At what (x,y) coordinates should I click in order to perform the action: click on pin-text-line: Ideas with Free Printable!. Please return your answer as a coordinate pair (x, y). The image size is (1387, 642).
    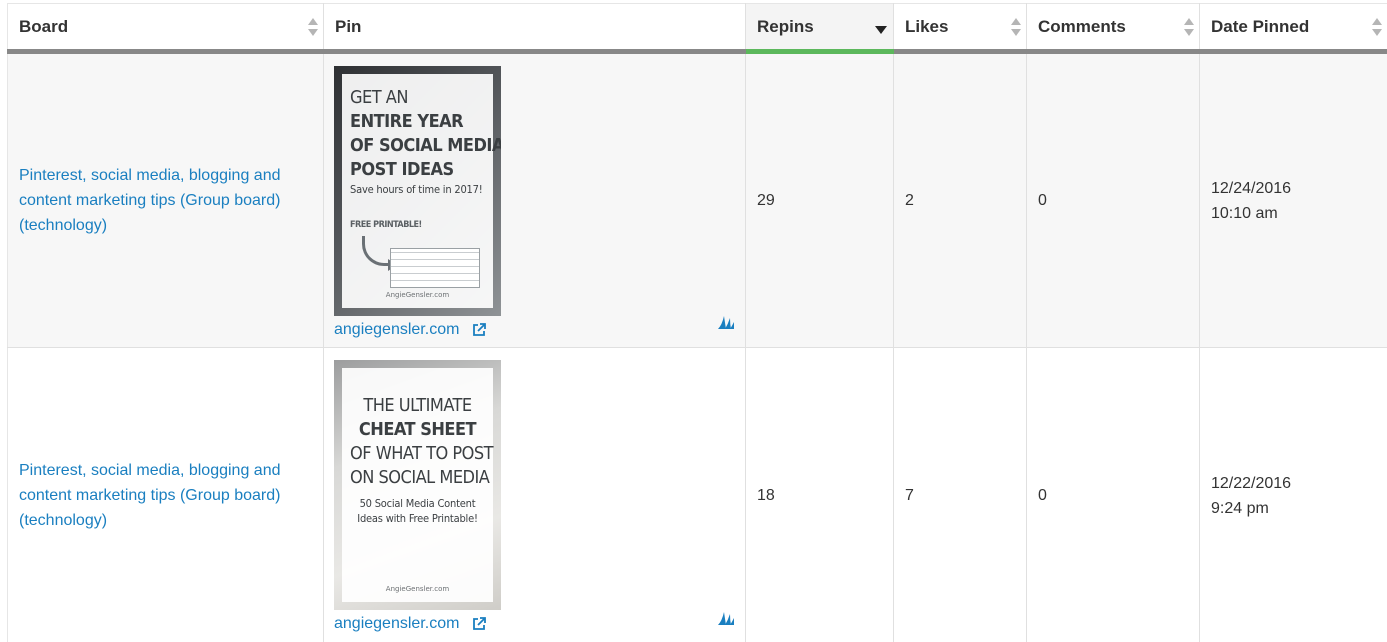
    Looking at the image, I should click on (417, 518).